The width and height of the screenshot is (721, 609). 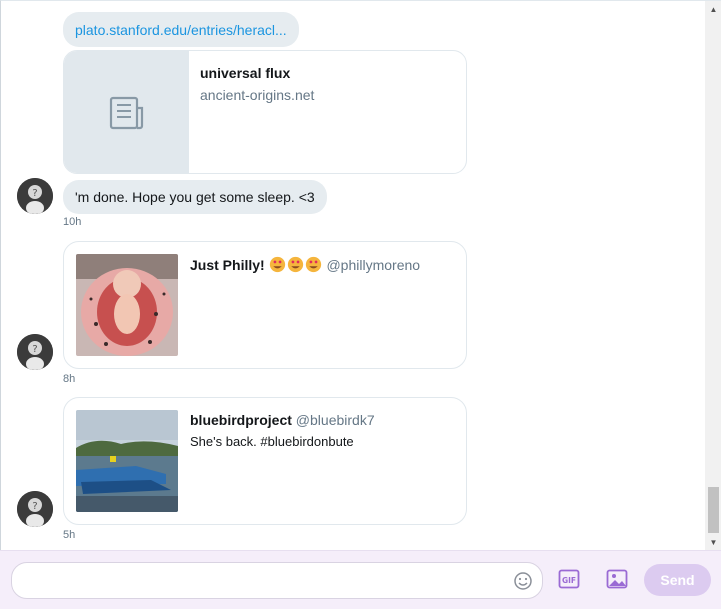 What do you see at coordinates (335, 420) in the screenshot?
I see `tweet-author-handle: @bluebirdk7` at bounding box center [335, 420].